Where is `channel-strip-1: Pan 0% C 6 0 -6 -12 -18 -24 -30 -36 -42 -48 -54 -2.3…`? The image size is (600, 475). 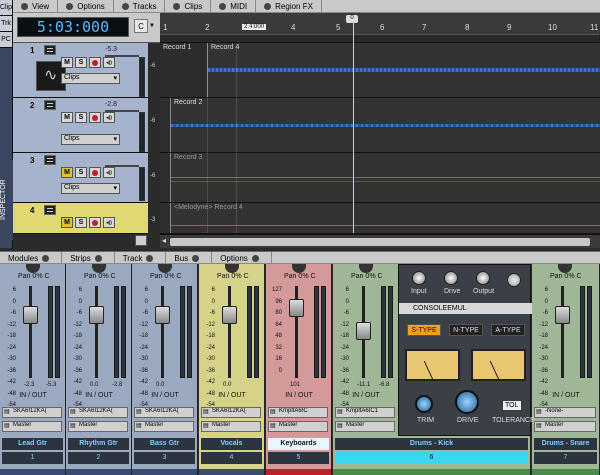 channel-strip-1: Pan 0% C 6 0 -6 -12 -18 -24 -30 -36 -42 -48 -54 -2.3… is located at coordinates (33, 369).